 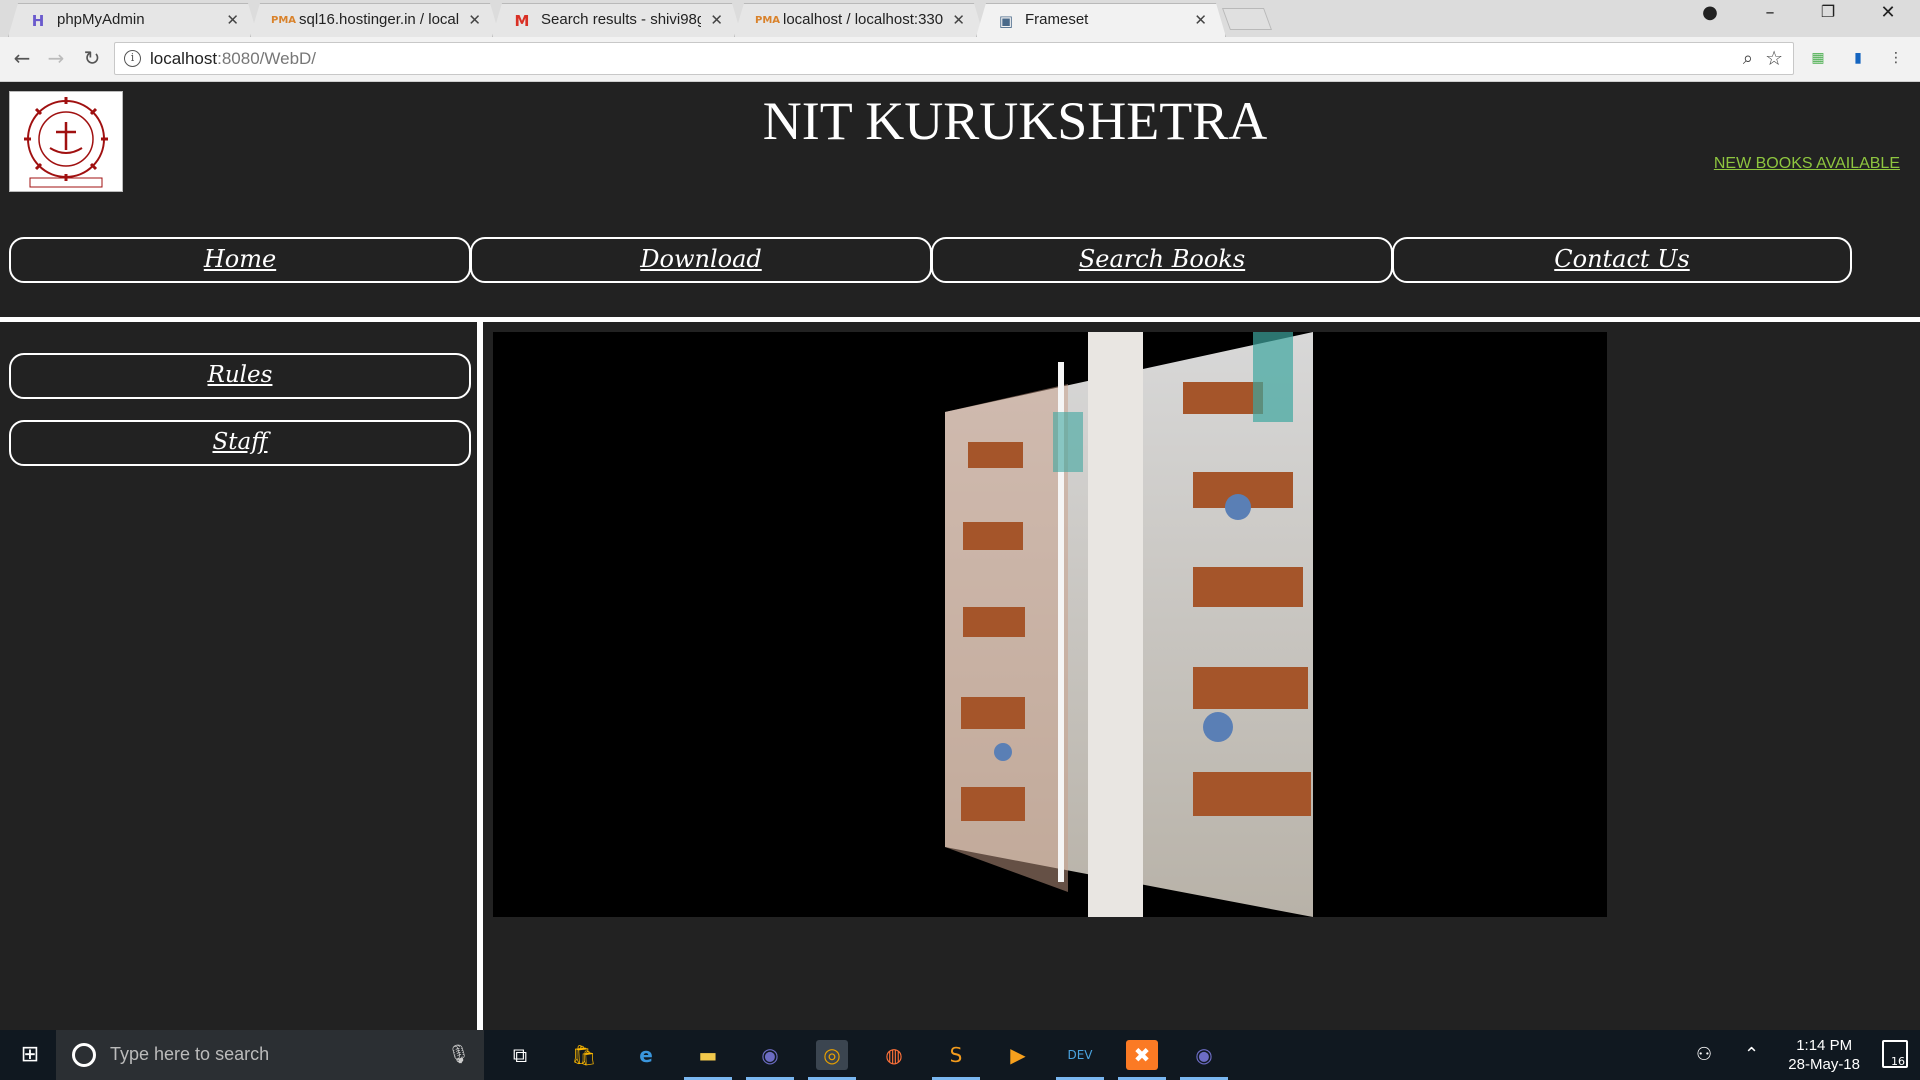 What do you see at coordinates (1824, 1055) in the screenshot?
I see `taskbar-clock: 1:14 PM 28-May-18` at bounding box center [1824, 1055].